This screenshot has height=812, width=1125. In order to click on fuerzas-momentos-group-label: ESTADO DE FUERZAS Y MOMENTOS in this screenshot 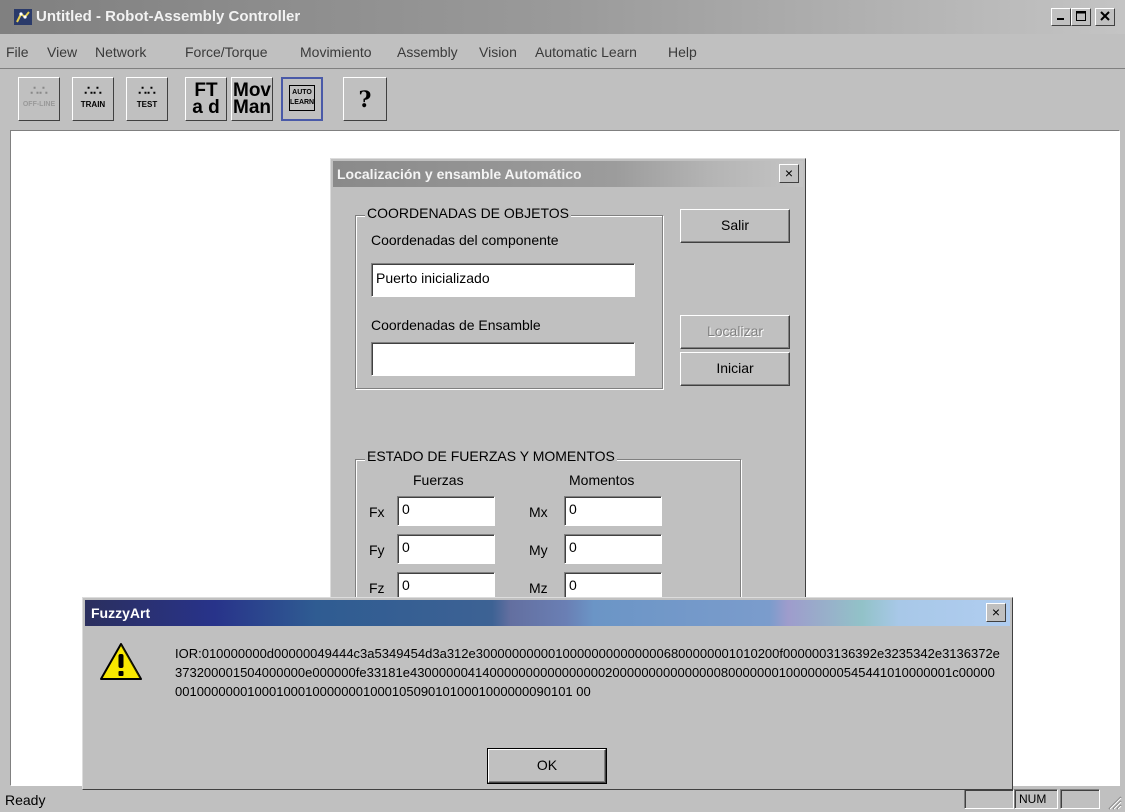, I will do `click(491, 456)`.